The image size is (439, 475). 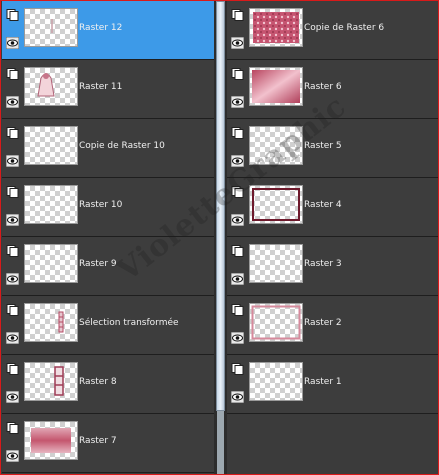 I want to click on scrollbar-thumb, so click(x=220, y=206).